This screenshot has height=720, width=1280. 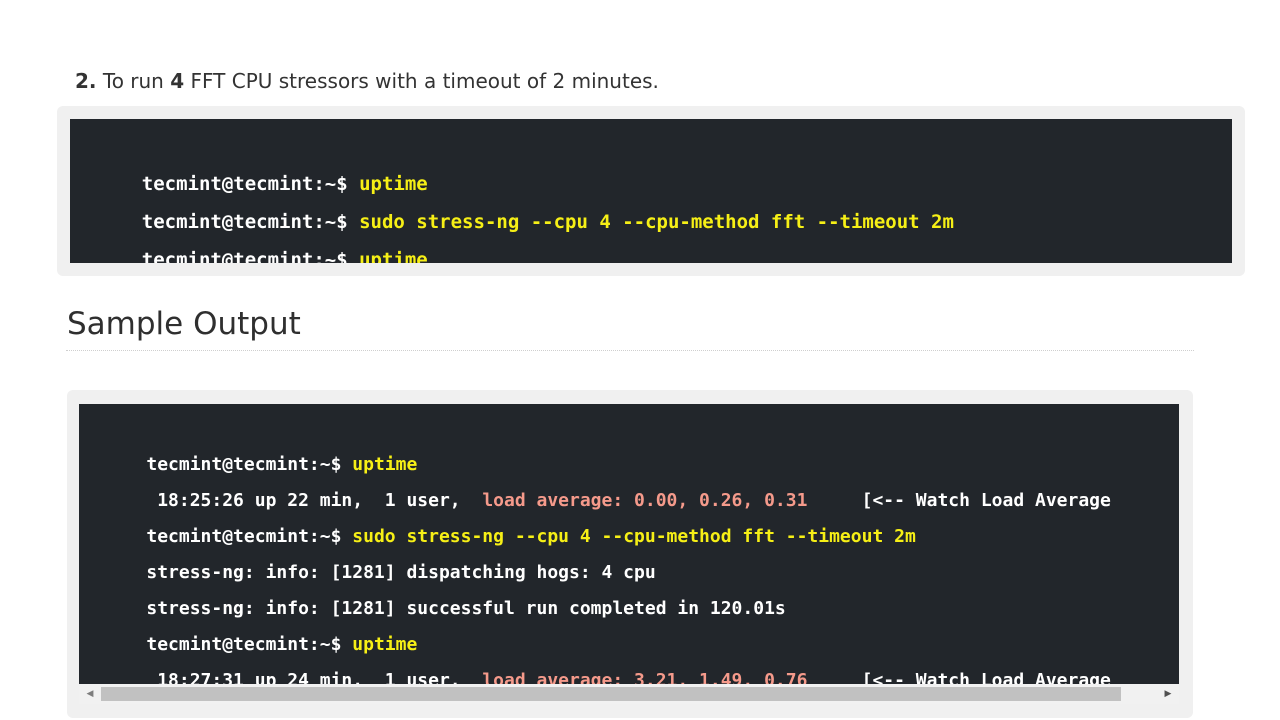 What do you see at coordinates (393, 256) in the screenshot?
I see `shell-command: uptime` at bounding box center [393, 256].